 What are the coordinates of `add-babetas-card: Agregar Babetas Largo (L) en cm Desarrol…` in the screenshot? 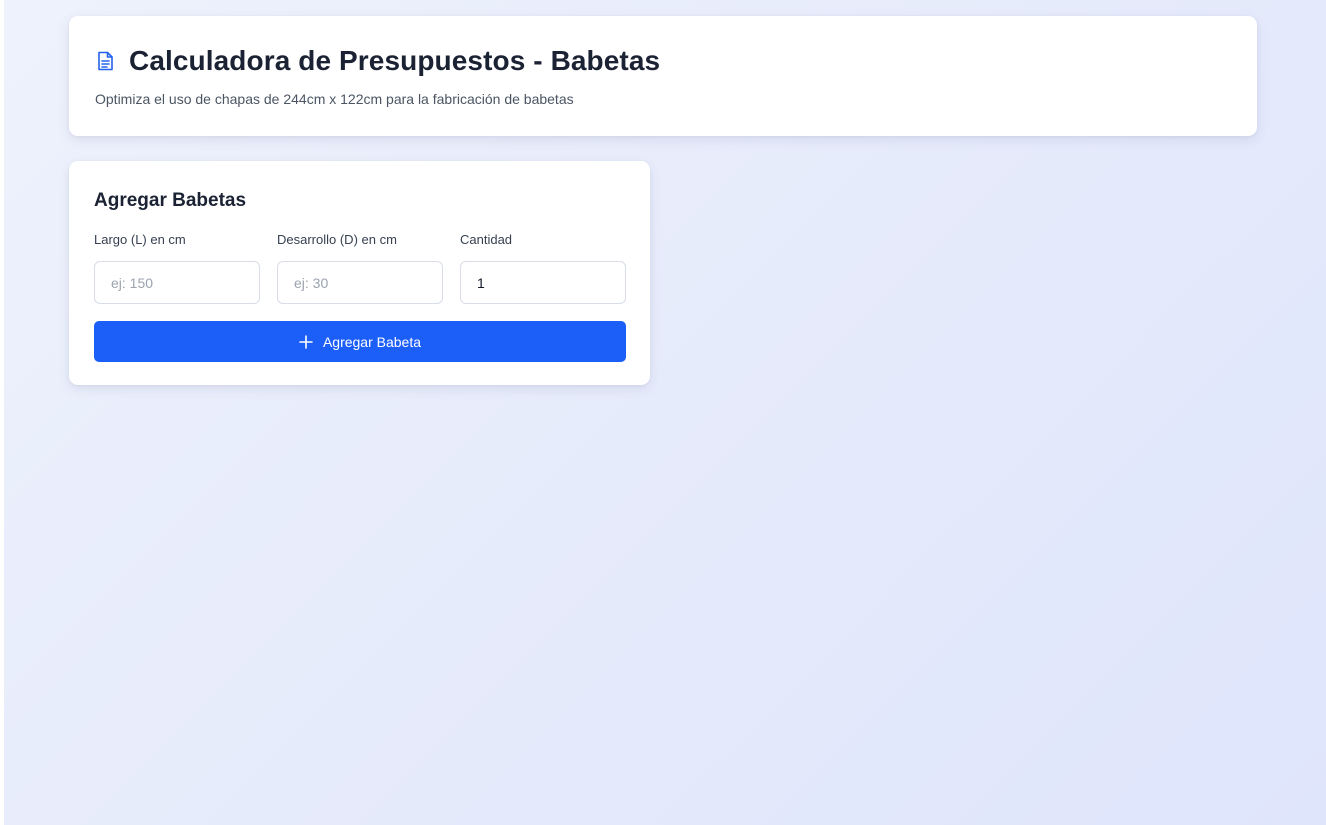 It's located at (359, 273).